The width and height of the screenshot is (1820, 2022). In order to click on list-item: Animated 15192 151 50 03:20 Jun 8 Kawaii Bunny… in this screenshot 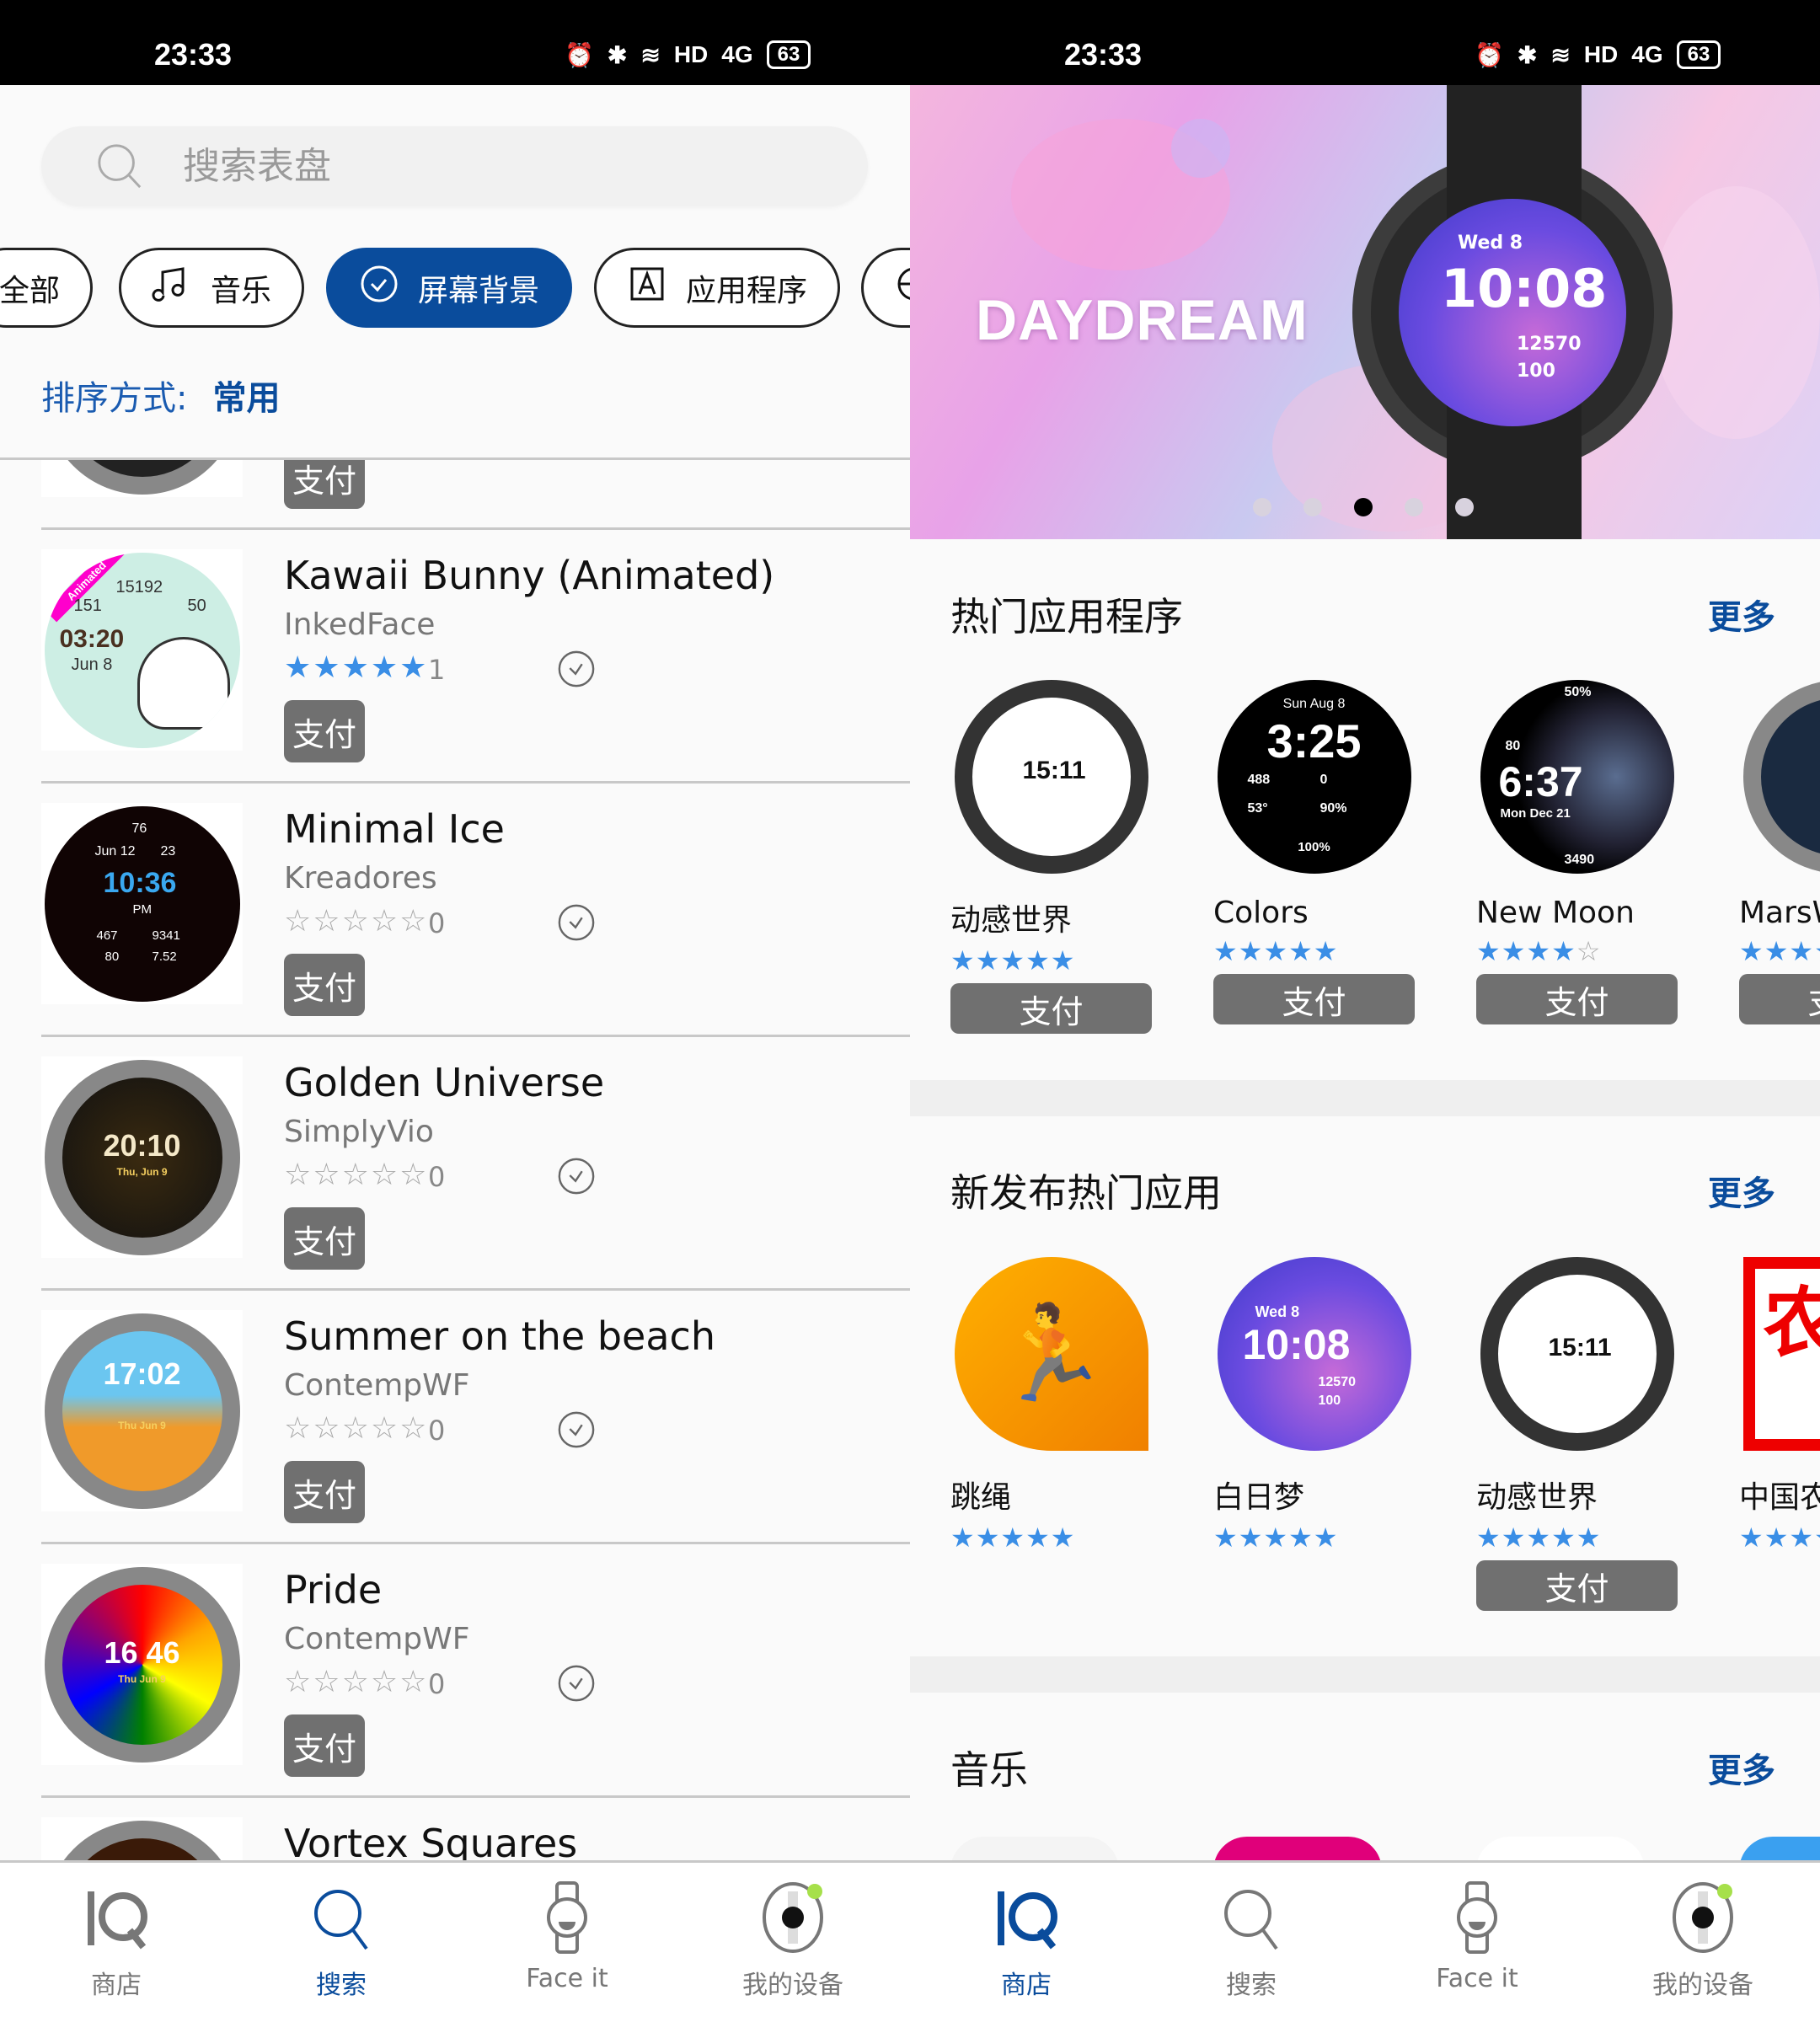, I will do `click(455, 654)`.